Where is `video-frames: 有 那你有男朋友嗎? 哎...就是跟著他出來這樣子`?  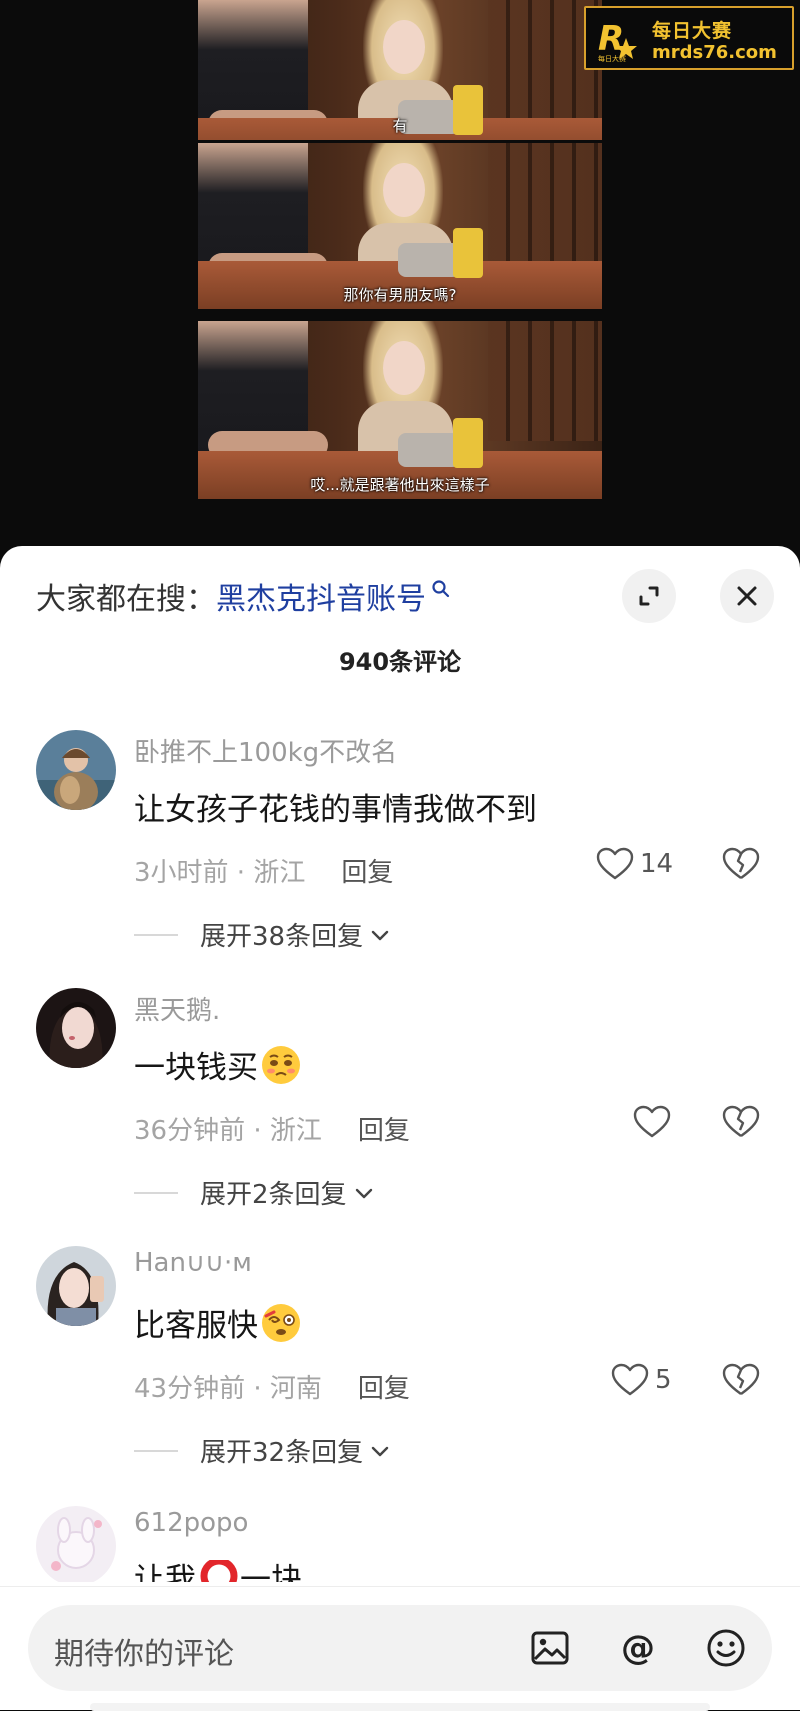 video-frames: 有 那你有男朋友嗎? 哎...就是跟著他出來這樣子 is located at coordinates (400, 250).